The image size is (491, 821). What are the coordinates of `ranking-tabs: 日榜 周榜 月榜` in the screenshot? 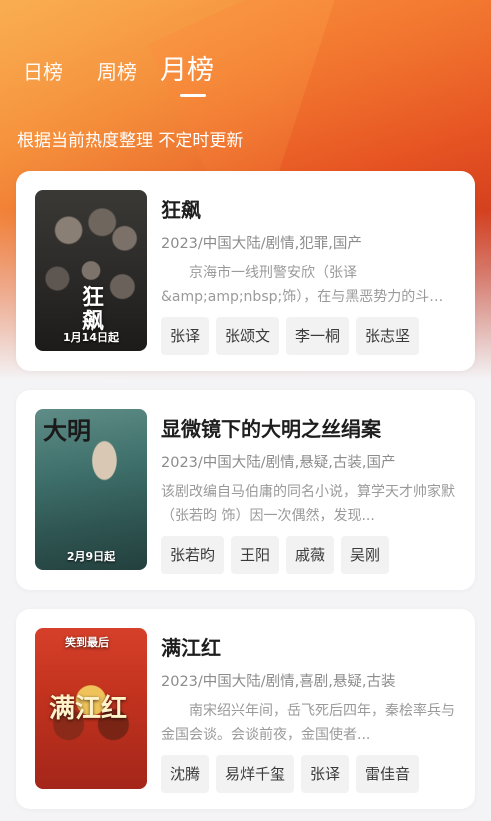 It's located at (245, 78).